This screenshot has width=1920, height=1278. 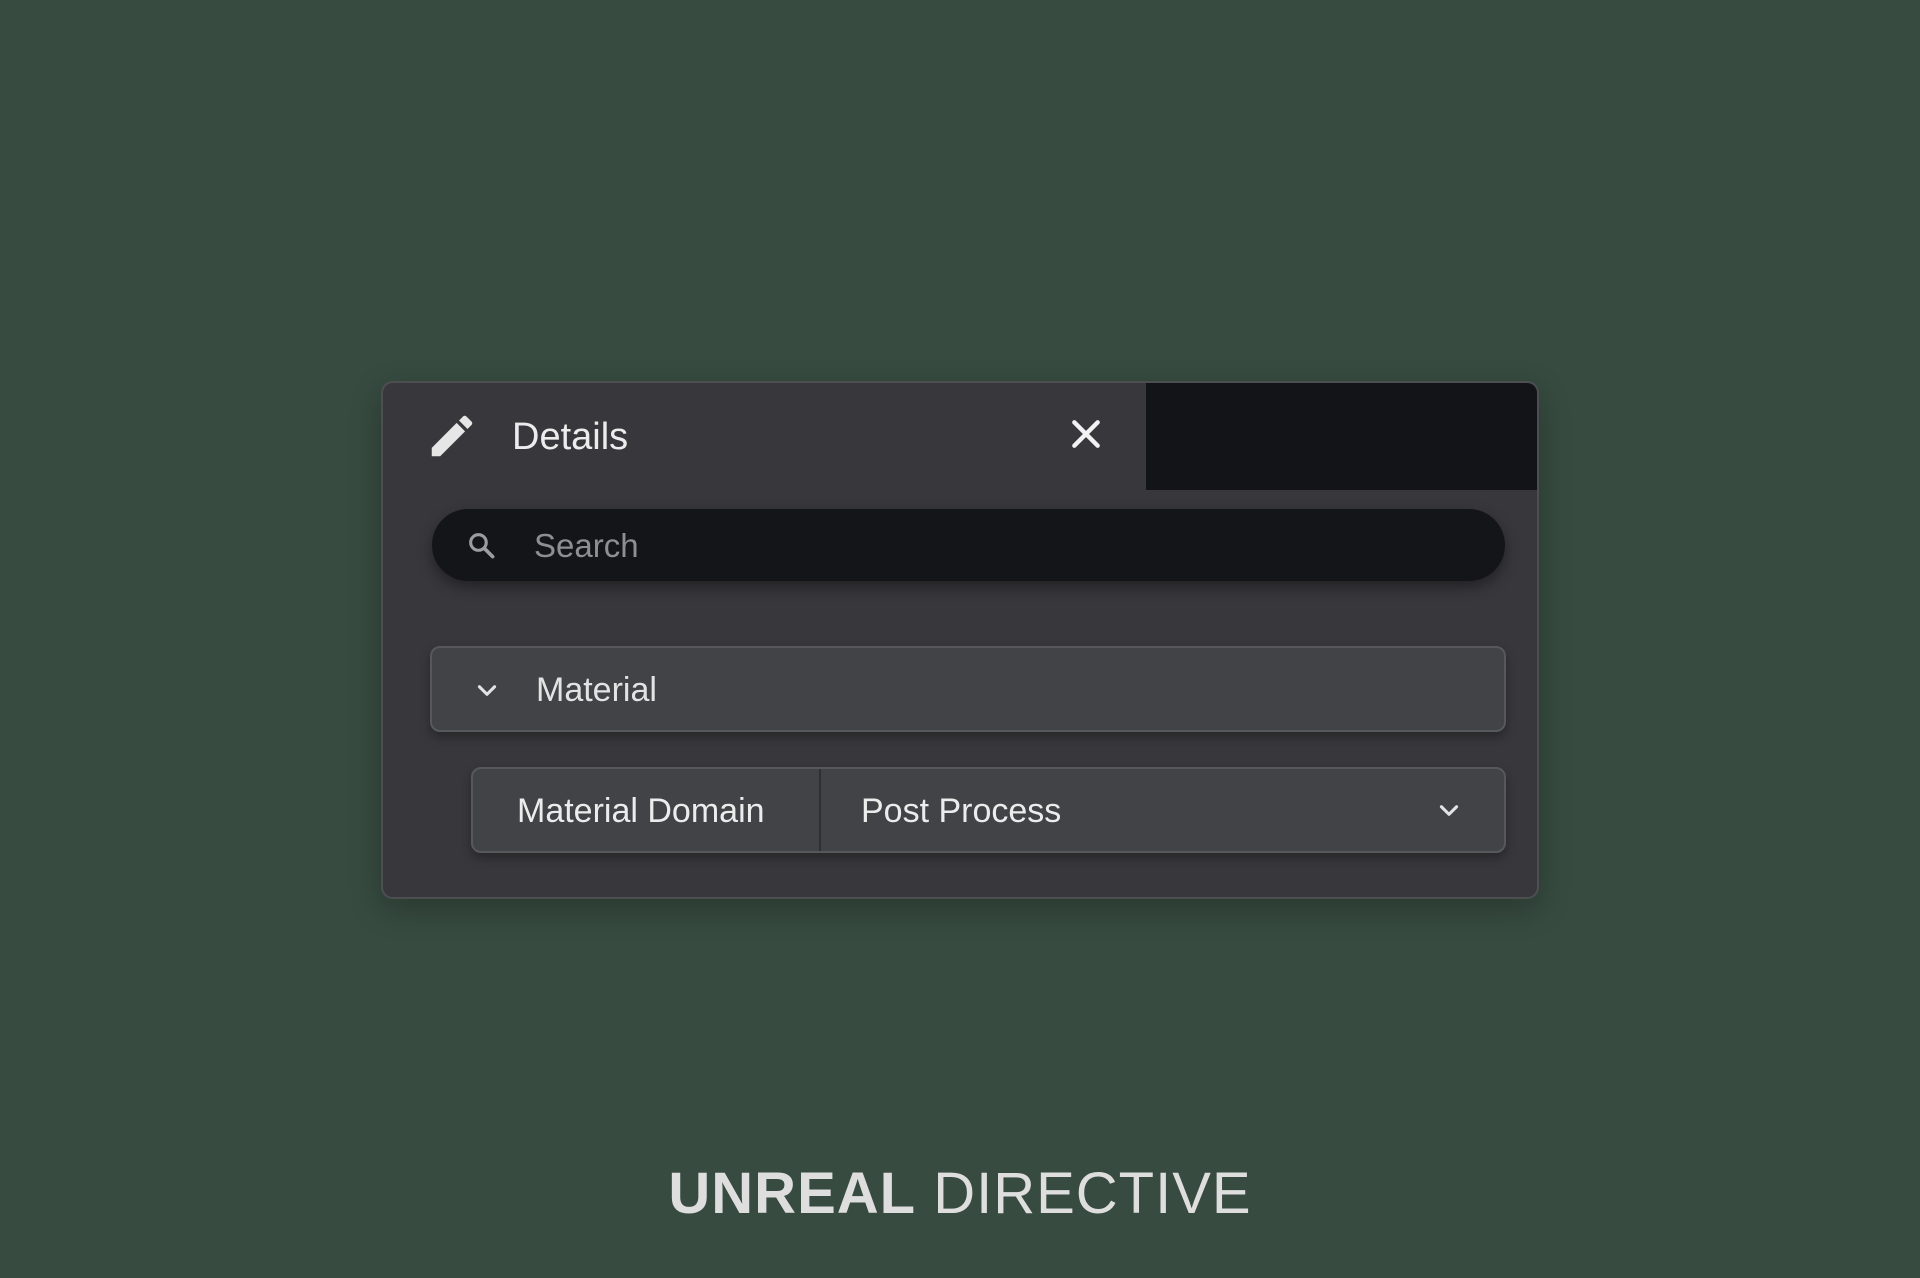 What do you see at coordinates (452, 436) in the screenshot?
I see `pencil-icon` at bounding box center [452, 436].